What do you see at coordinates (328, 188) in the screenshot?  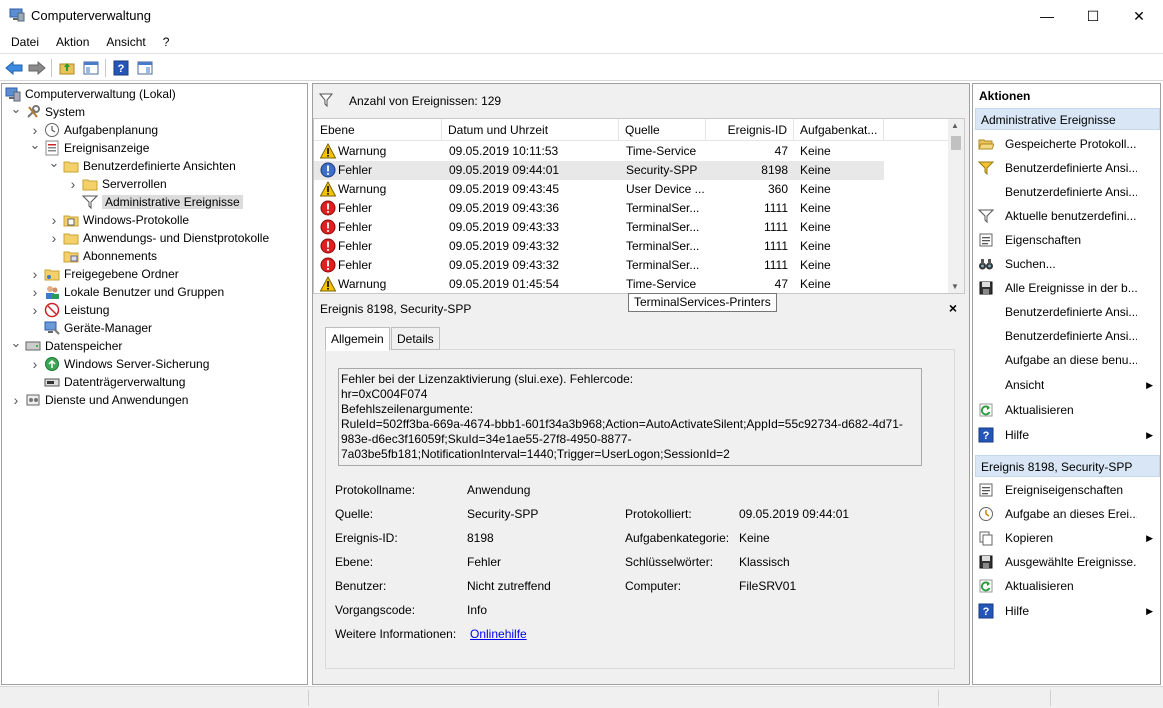 I see `warning-icon` at bounding box center [328, 188].